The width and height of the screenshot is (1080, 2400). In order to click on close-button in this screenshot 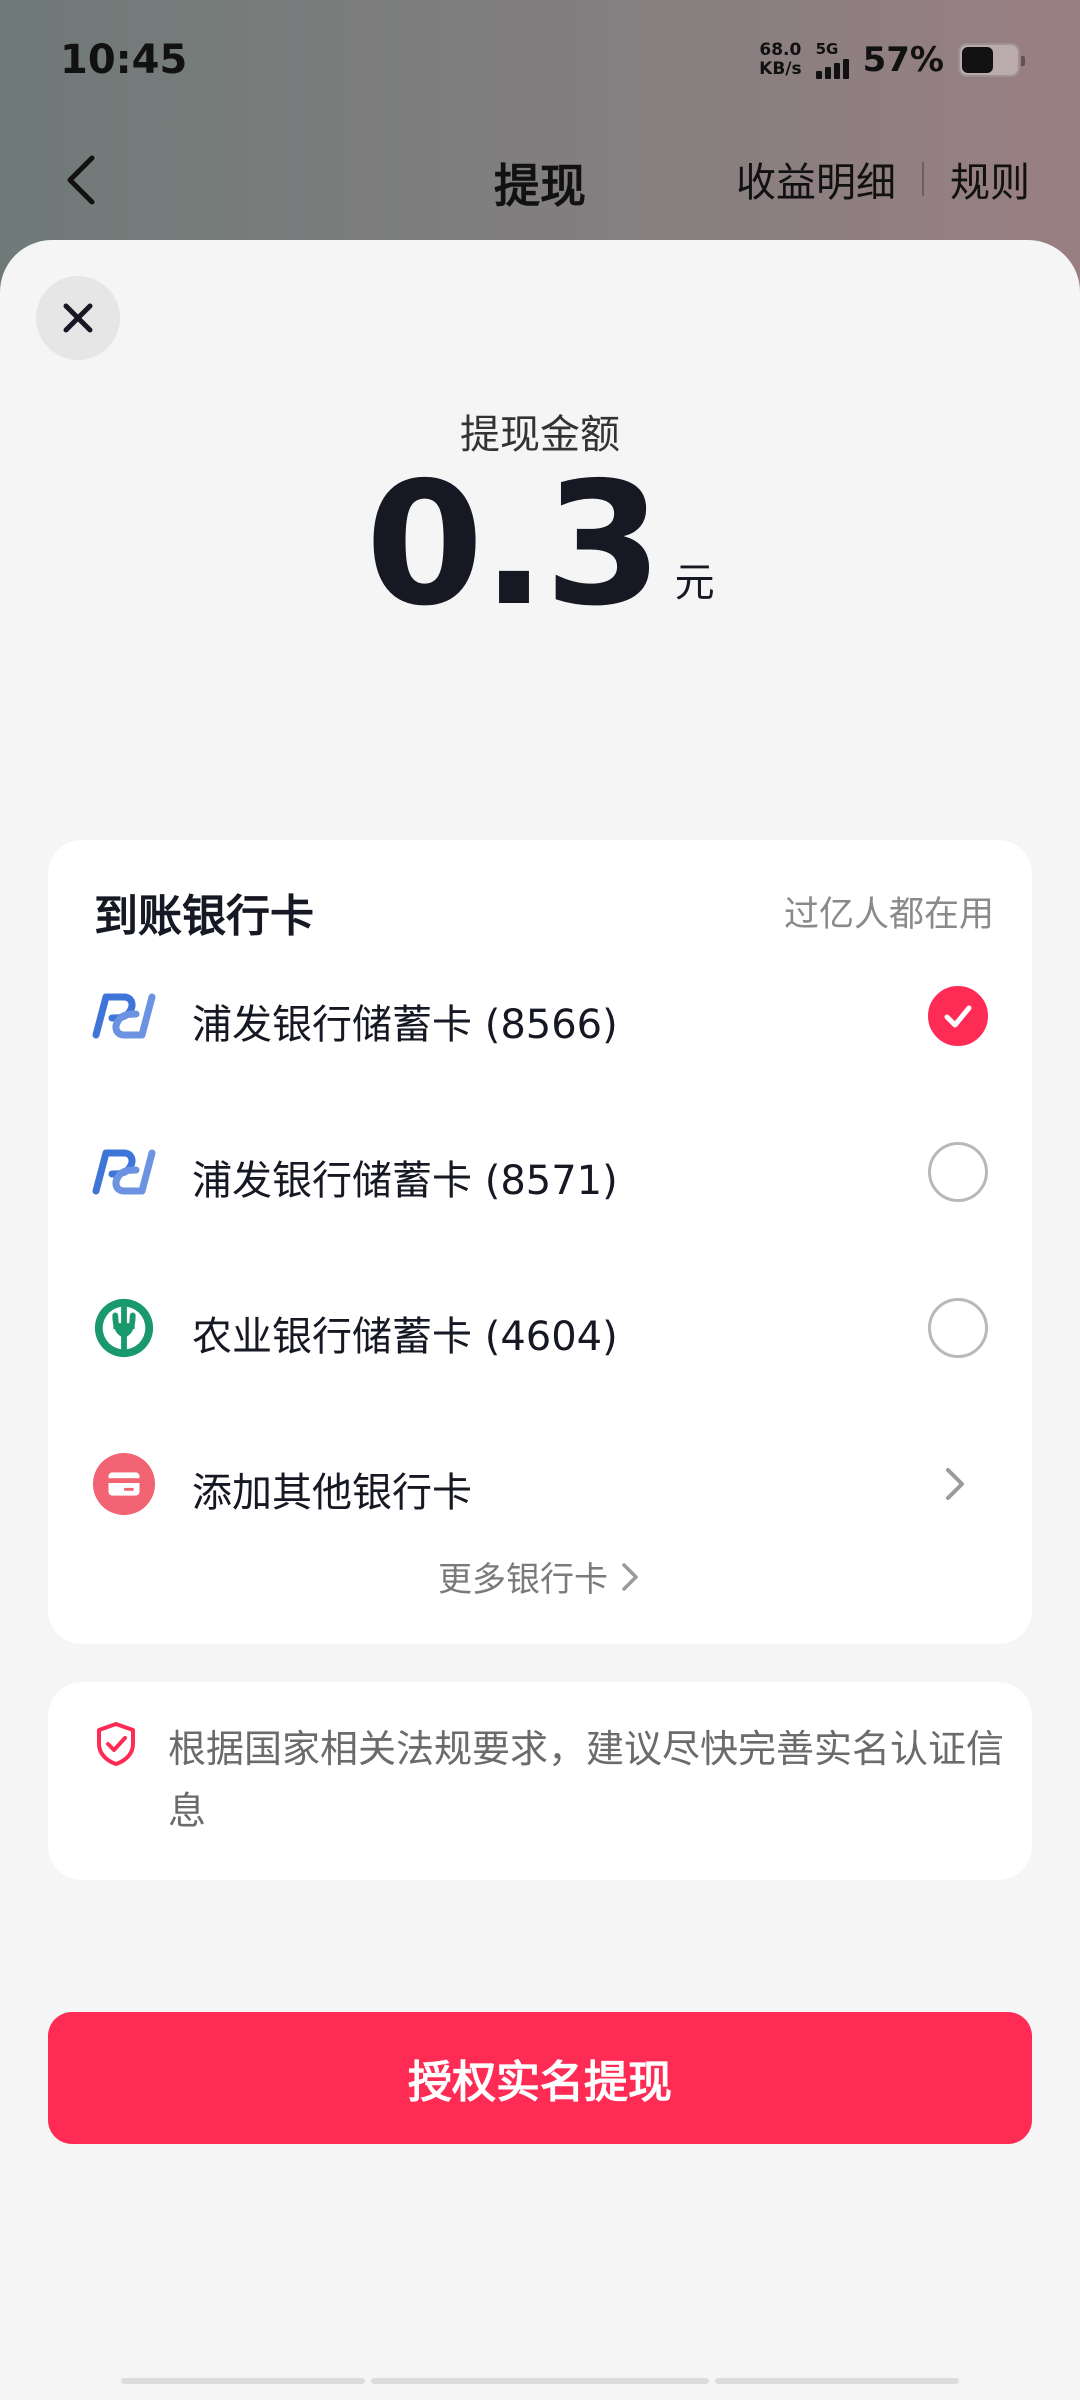, I will do `click(78, 318)`.